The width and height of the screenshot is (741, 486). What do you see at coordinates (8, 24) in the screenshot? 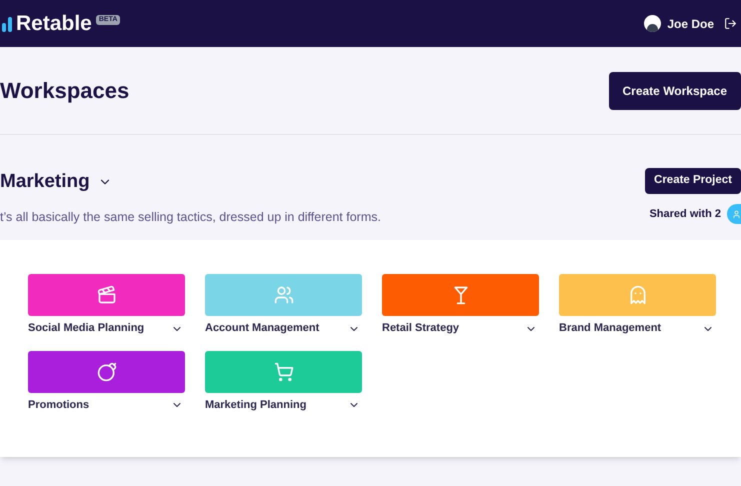
I see `logo-icon` at bounding box center [8, 24].